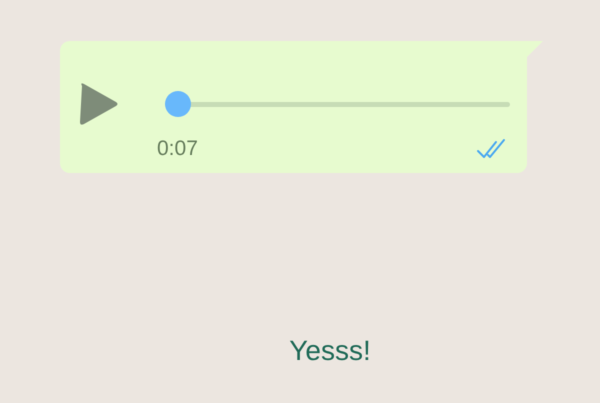  I want to click on message-text: Yesss!, so click(330, 351).